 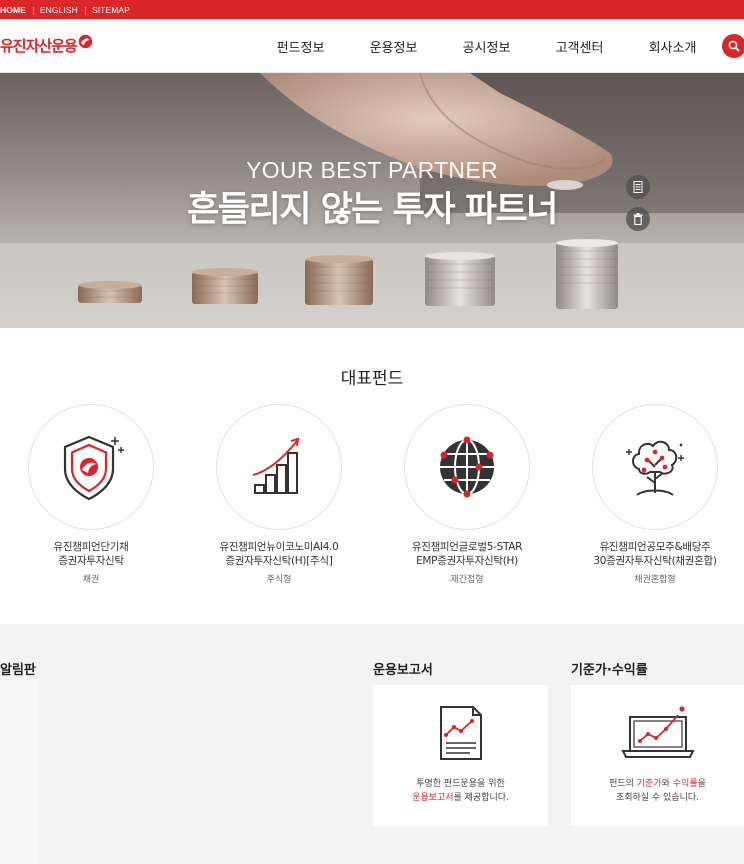 I want to click on fund-card-short-term-bond: 유진챔피언단기채 증권자투자신탁 채권, so click(x=93, y=494).